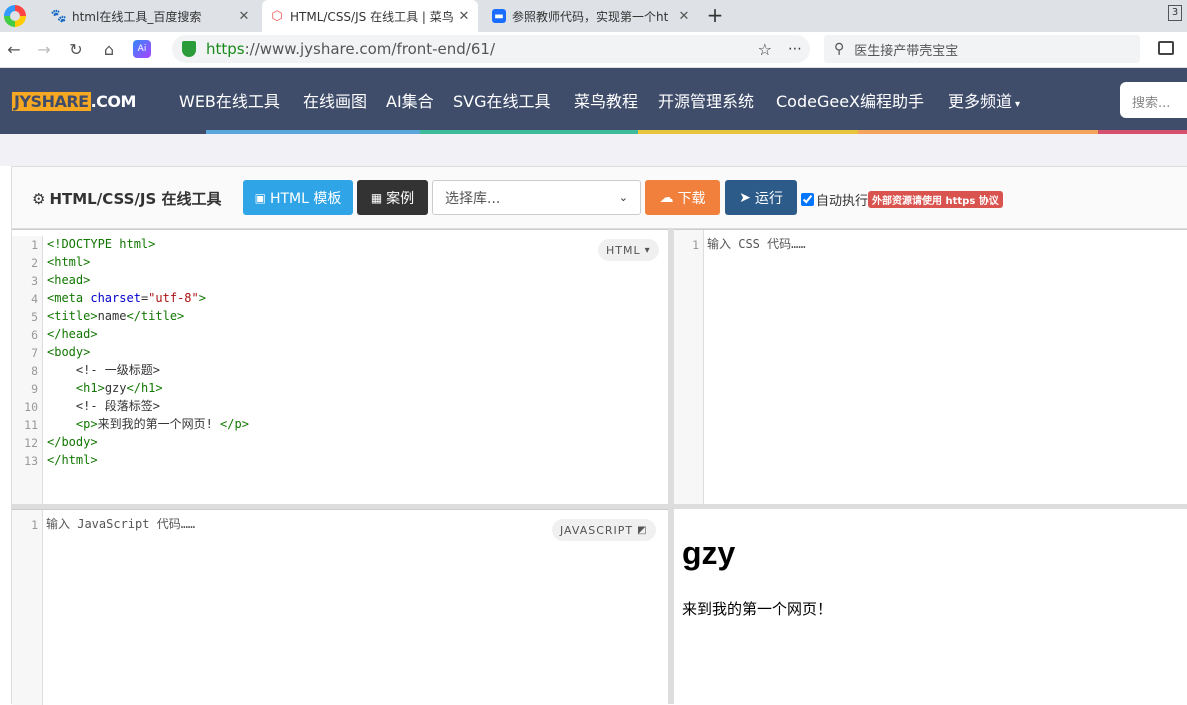 This screenshot has width=1187, height=705. I want to click on forward-icon: →, so click(44, 49).